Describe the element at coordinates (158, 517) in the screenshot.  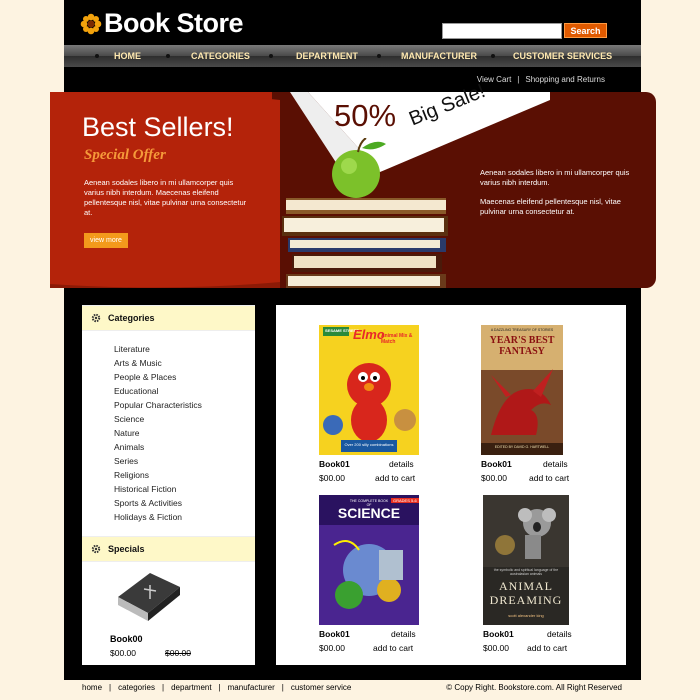
I see `category-item: Holidays & Fiction` at that location.